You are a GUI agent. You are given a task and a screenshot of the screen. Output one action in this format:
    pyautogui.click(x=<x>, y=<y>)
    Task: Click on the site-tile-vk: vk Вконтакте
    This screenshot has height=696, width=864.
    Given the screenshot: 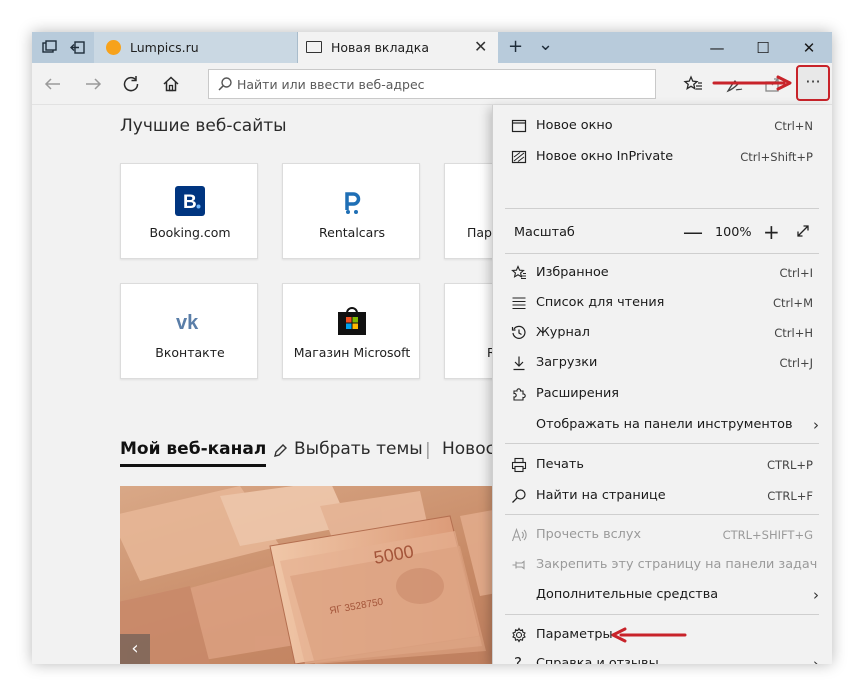 What is the action you would take?
    pyautogui.click(x=189, y=331)
    